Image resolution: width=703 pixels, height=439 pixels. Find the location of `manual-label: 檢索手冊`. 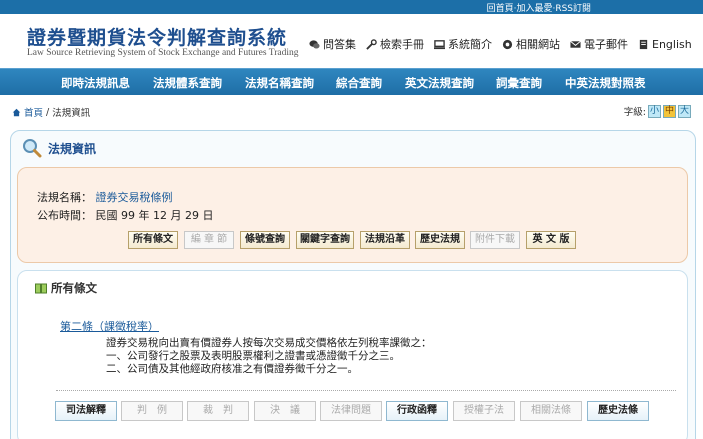

manual-label: 檢索手冊 is located at coordinates (402, 44).